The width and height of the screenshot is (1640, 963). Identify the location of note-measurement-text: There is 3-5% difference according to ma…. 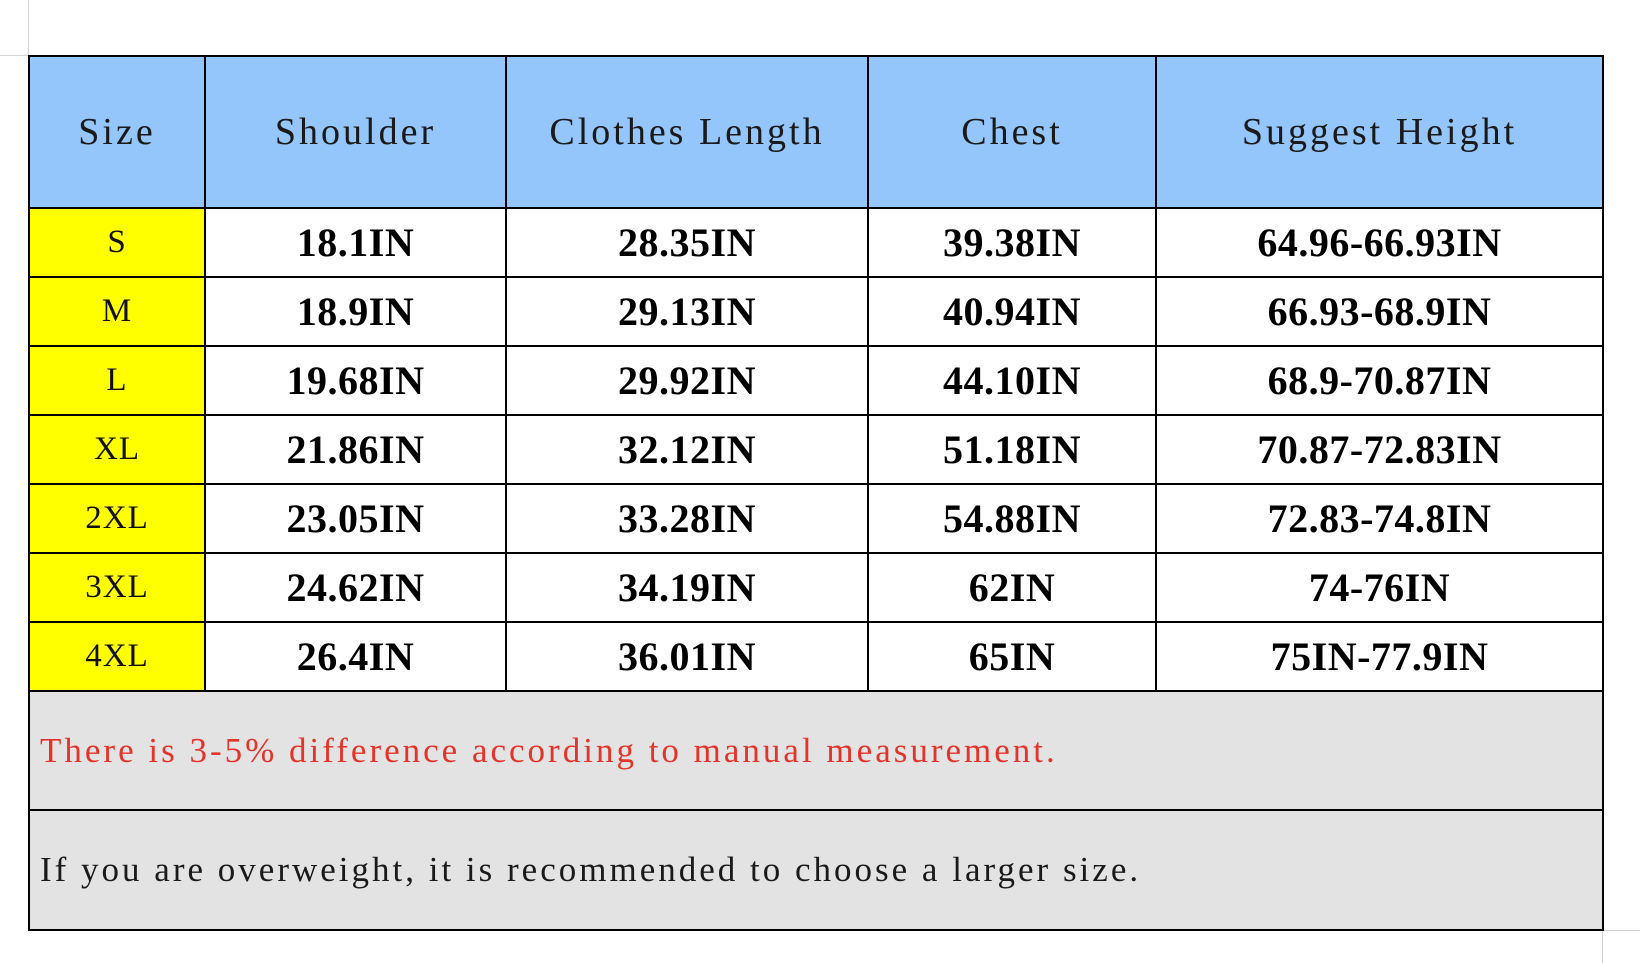
(816, 750).